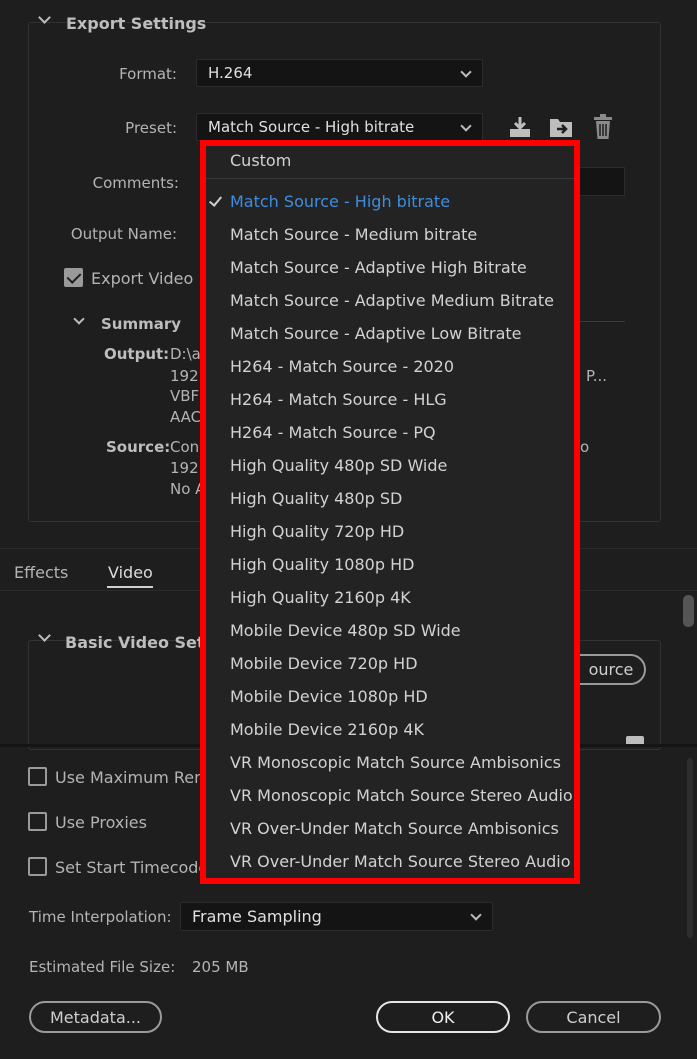 The height and width of the screenshot is (1059, 697). What do you see at coordinates (376, 333) in the screenshot?
I see `preset-option: Match Source - Adaptive Low Bitrate` at bounding box center [376, 333].